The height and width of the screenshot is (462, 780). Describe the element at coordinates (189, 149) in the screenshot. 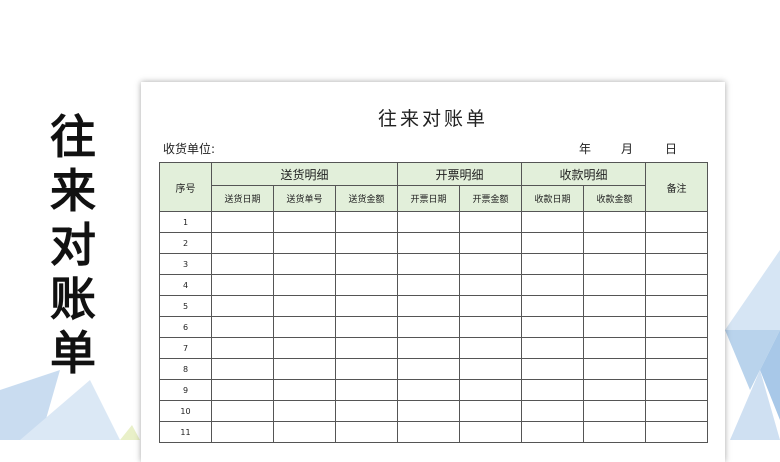

I see `recipient-label: 收货单位:` at that location.